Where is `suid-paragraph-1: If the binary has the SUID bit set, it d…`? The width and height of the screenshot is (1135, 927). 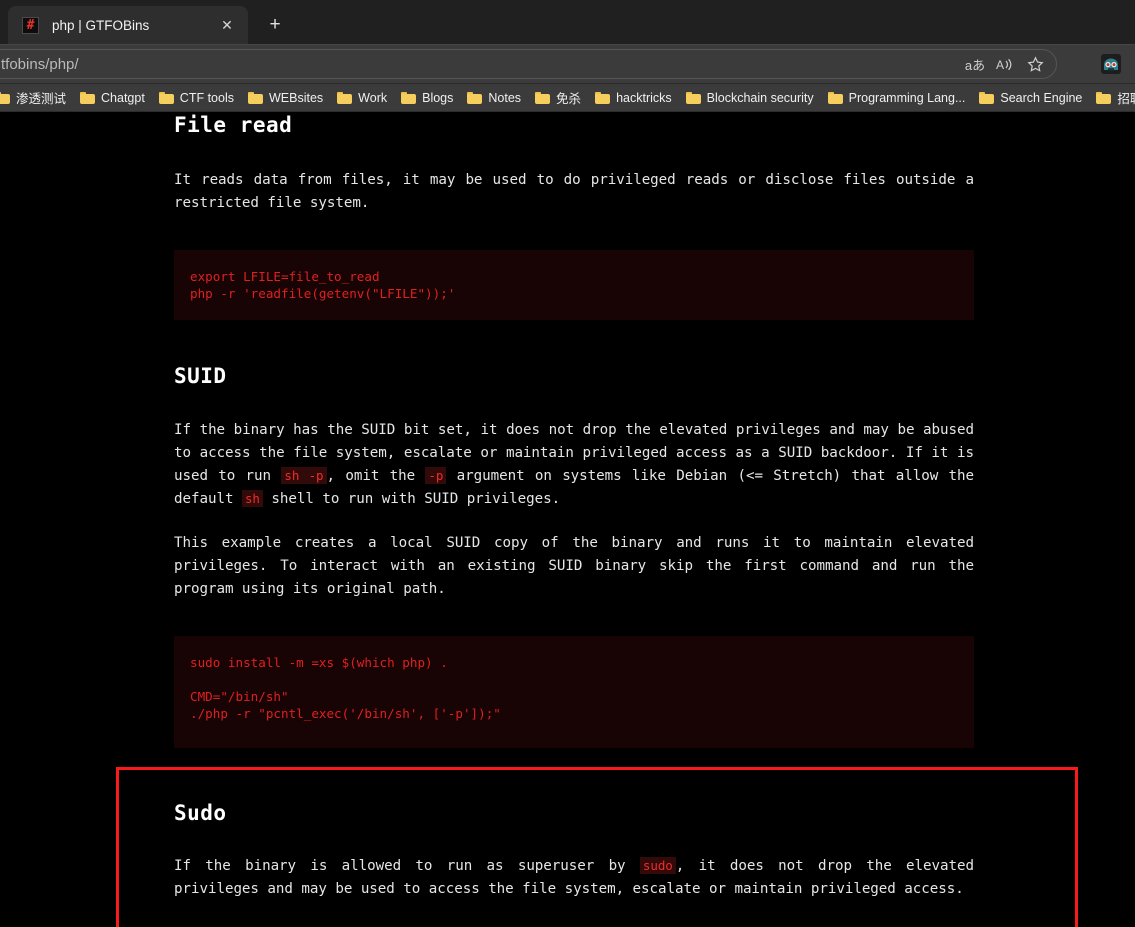 suid-paragraph-1: If the binary has the SUID bit set, it d… is located at coordinates (574, 464).